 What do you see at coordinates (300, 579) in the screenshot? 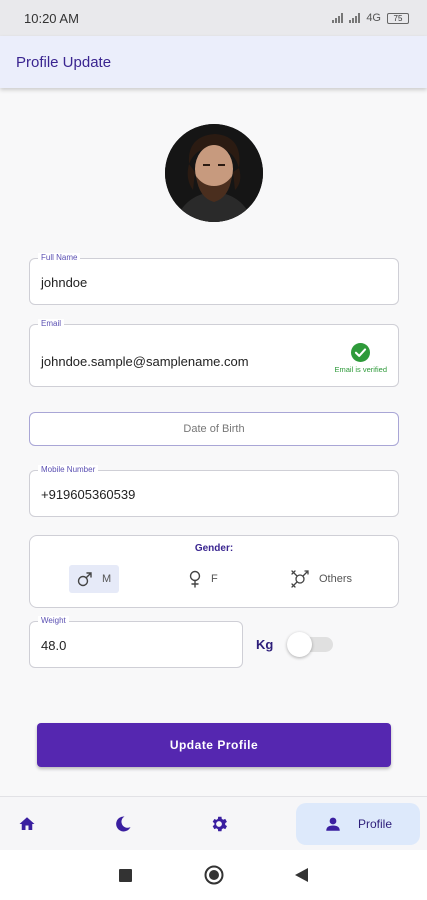
I see `transgender-icon` at bounding box center [300, 579].